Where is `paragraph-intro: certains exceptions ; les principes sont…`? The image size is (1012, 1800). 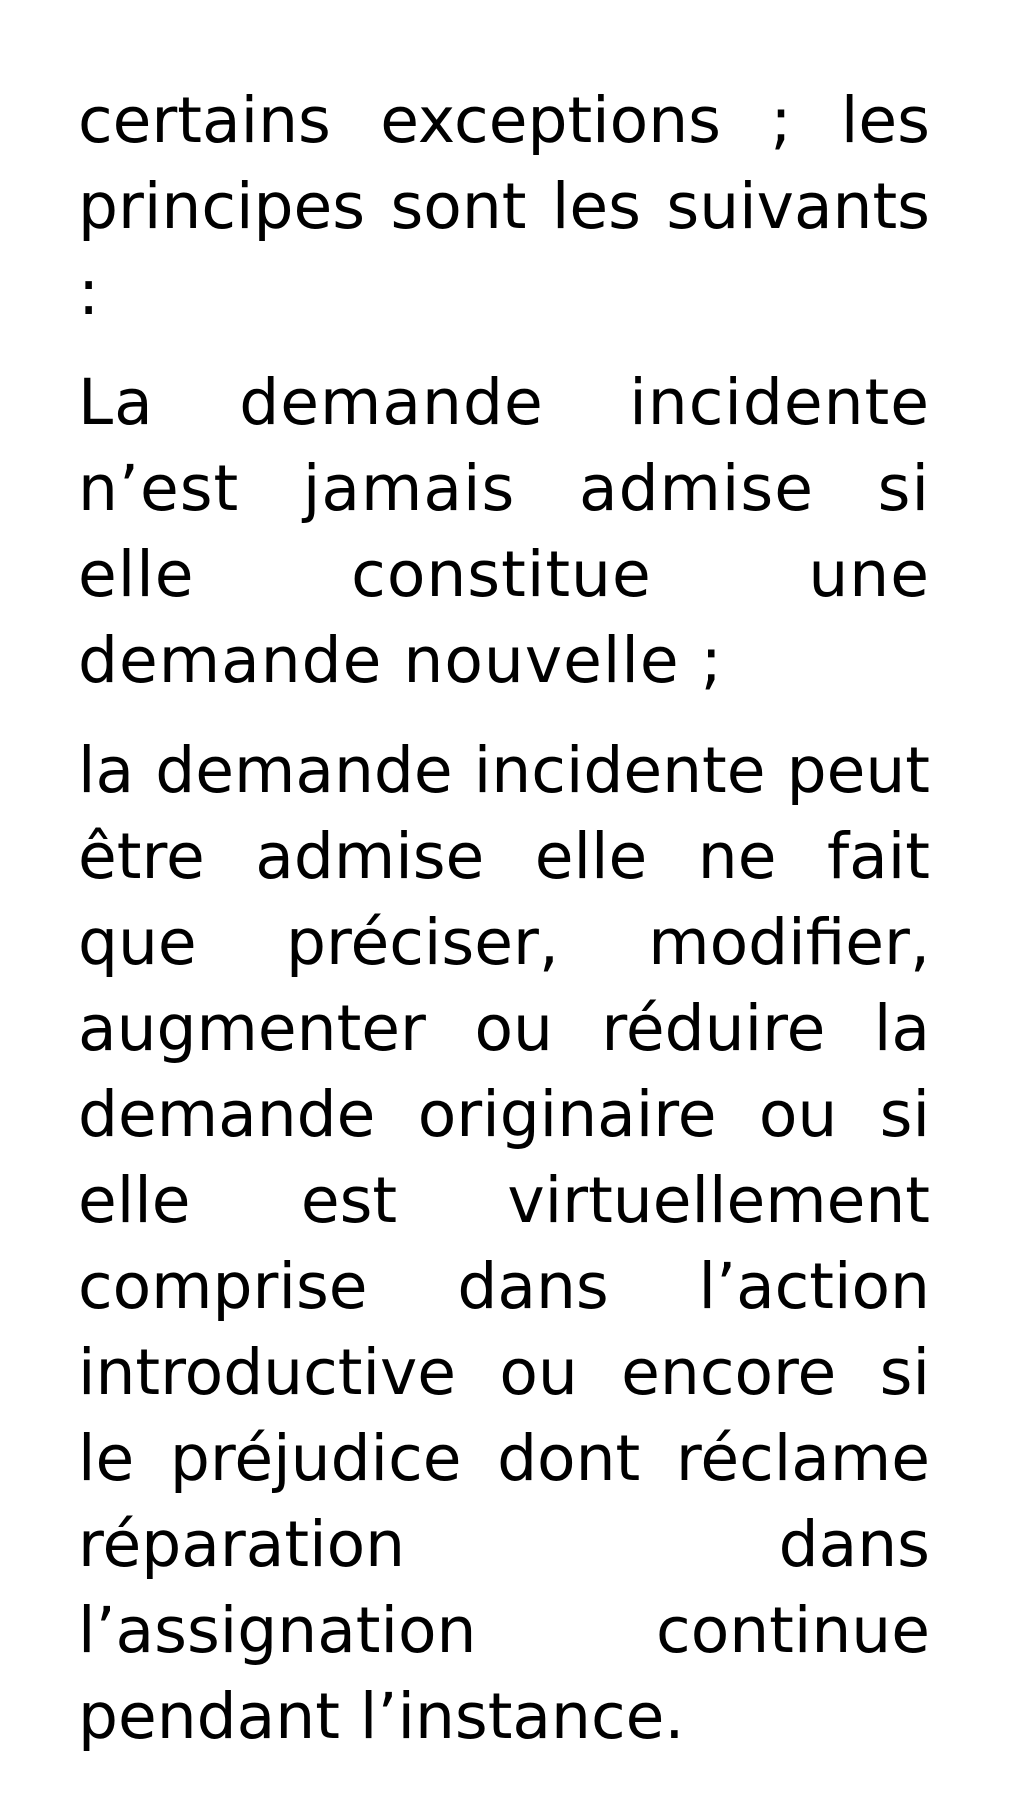
paragraph-intro: certains exceptions ; les principes sont… is located at coordinates (504, 206).